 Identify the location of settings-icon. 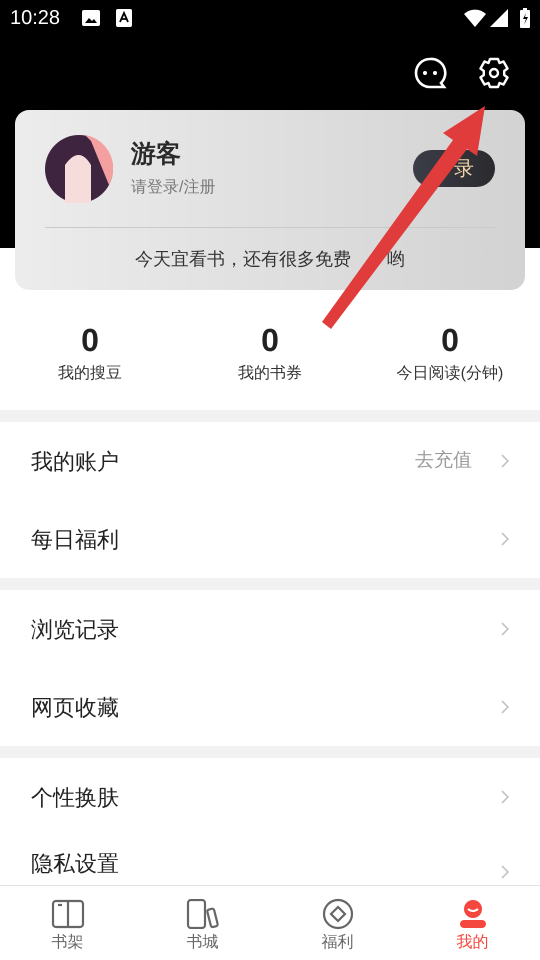
(494, 73).